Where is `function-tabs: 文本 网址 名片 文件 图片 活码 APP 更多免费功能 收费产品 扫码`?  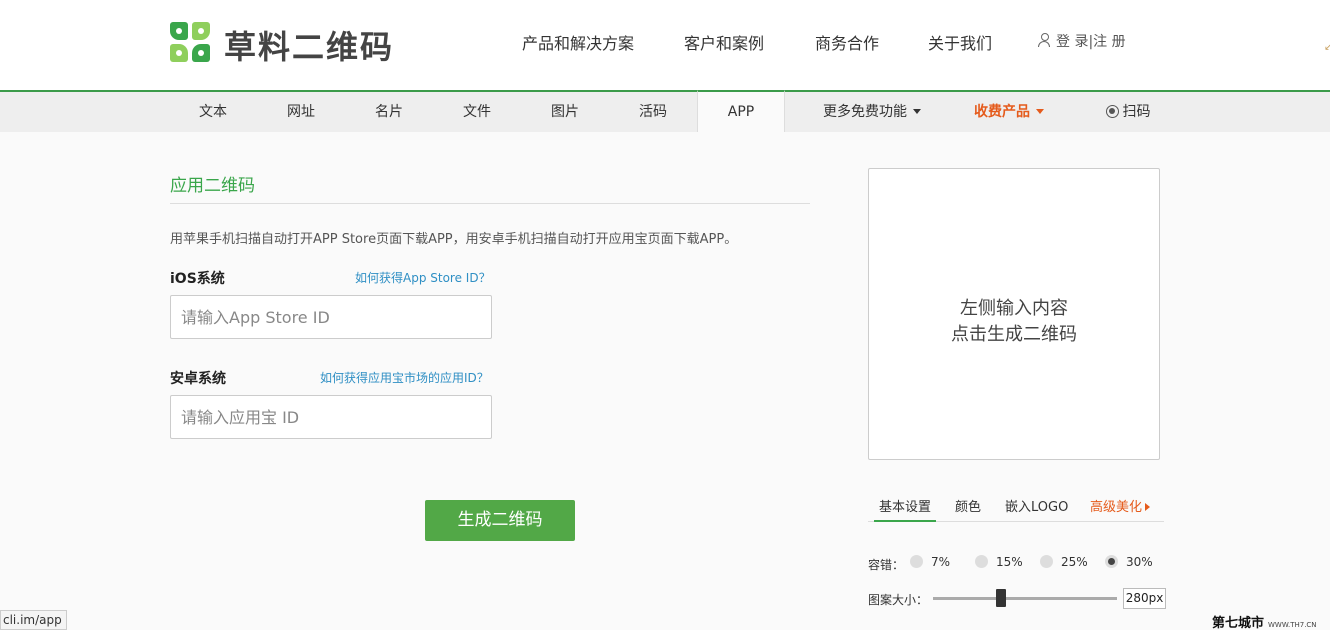
function-tabs: 文本 网址 名片 文件 图片 活码 APP 更多免费功能 收费产品 扫码 is located at coordinates (665, 111).